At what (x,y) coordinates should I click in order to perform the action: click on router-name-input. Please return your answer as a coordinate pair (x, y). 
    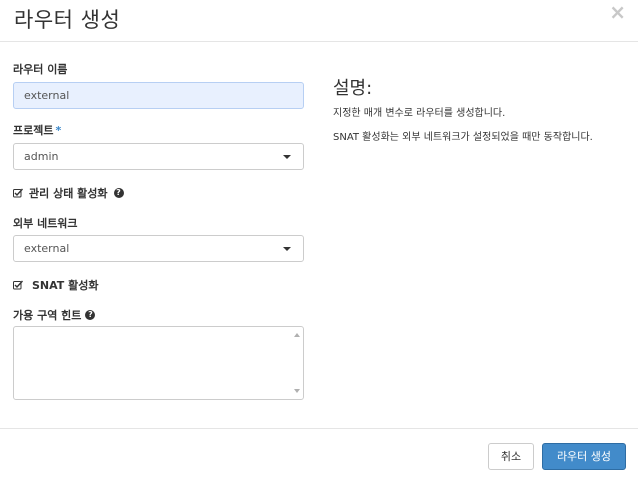
    Looking at the image, I should click on (158, 95).